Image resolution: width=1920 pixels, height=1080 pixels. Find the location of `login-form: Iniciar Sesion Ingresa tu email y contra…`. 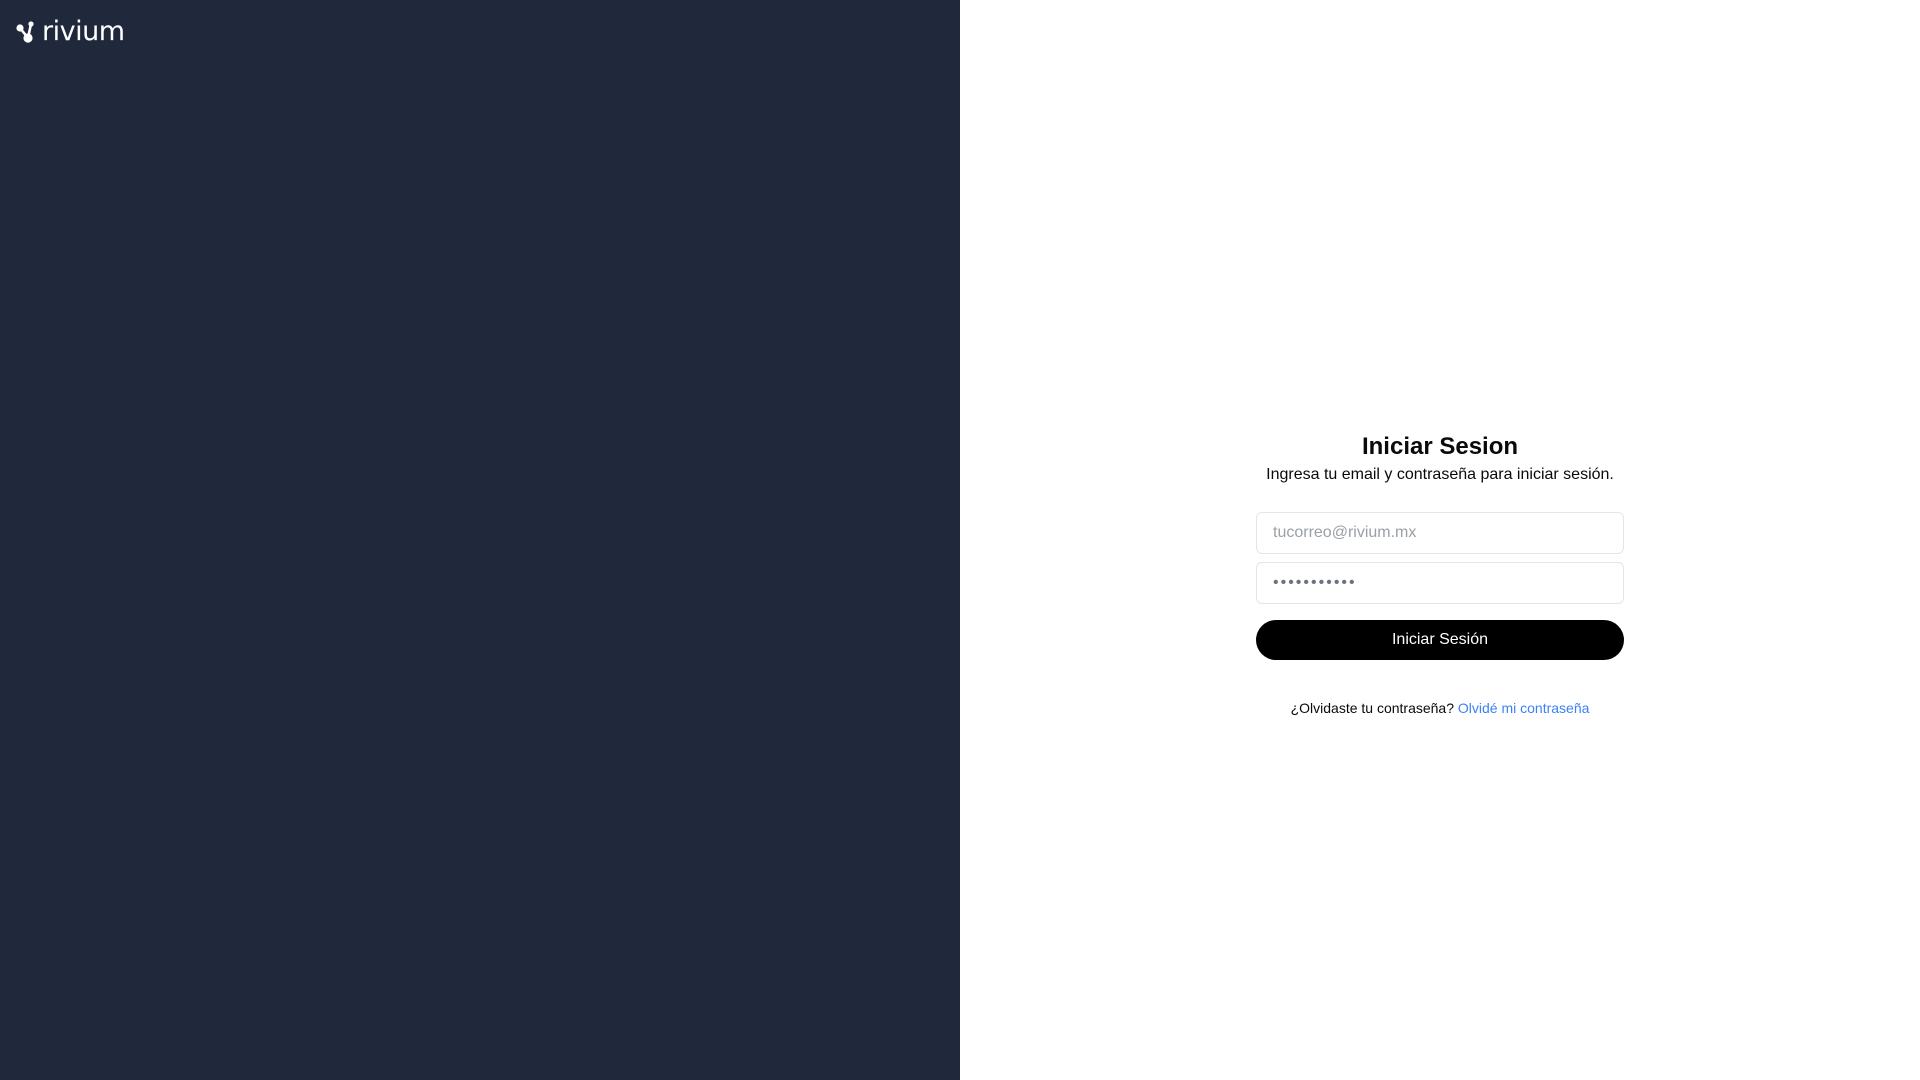

login-form: Iniciar Sesion Ingresa tu email y contra… is located at coordinates (1440, 573).